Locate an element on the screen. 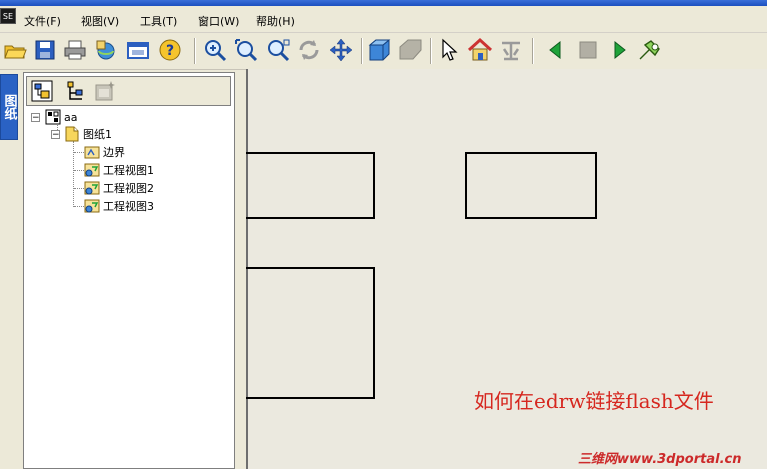 The image size is (767, 469). pan-icon is located at coordinates (341, 50).